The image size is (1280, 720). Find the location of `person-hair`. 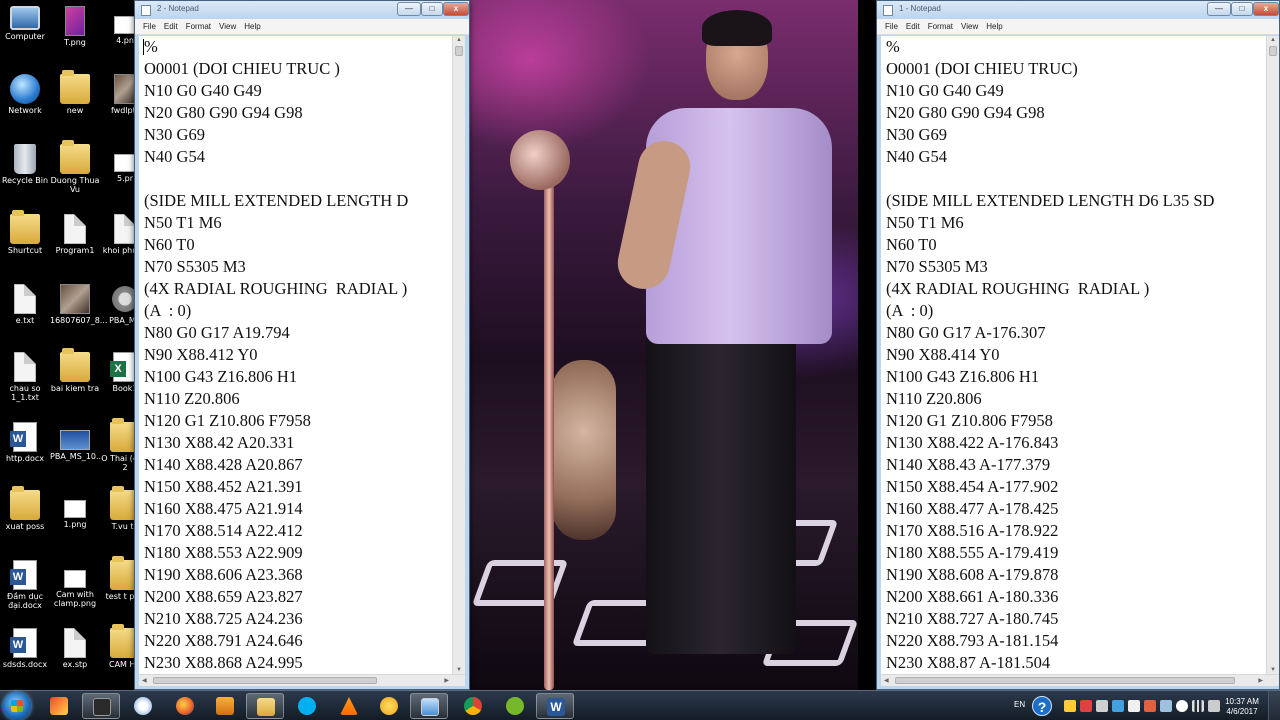

person-hair is located at coordinates (737, 28).